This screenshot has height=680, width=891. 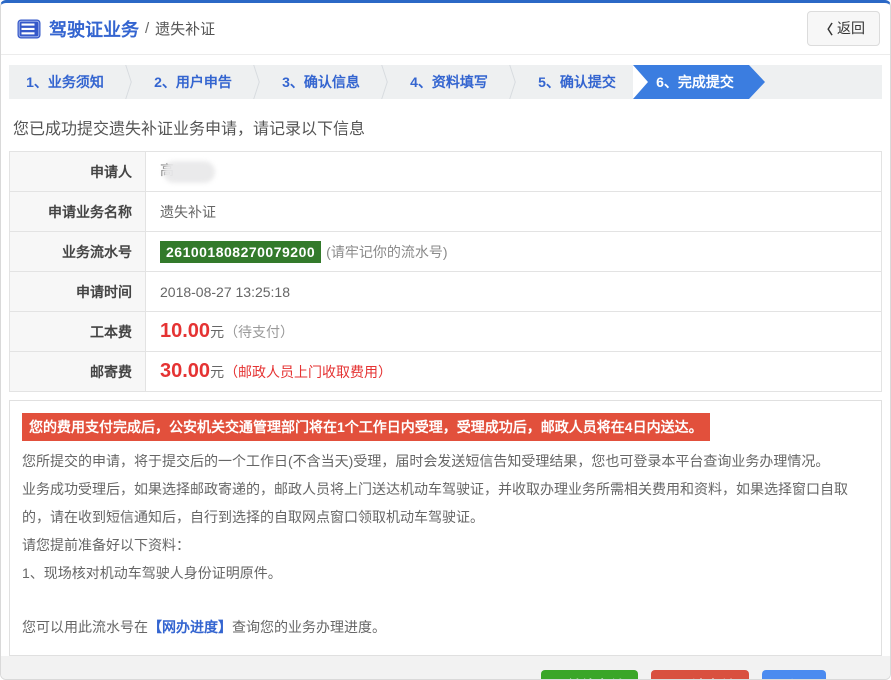 I want to click on table-row: 邮寄费 30.00元（邮政人员上门收取费用）, so click(x=445, y=371).